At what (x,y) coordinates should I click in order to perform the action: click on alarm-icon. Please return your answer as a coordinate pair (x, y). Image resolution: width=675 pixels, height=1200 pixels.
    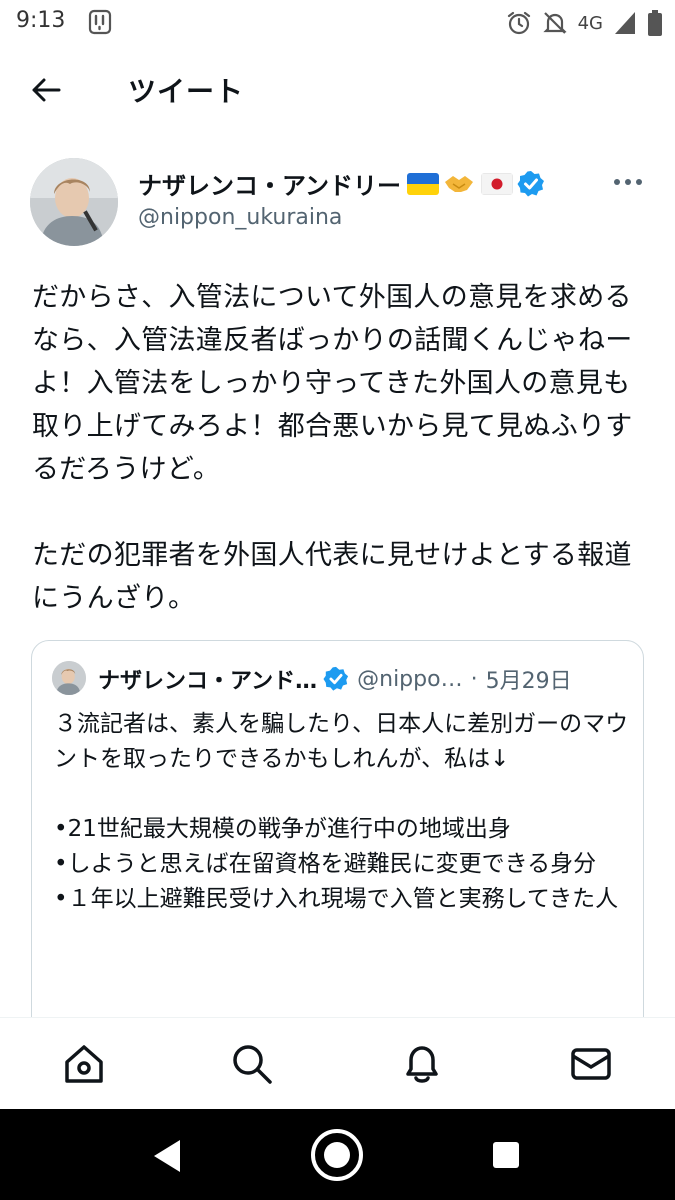
    Looking at the image, I should click on (518, 23).